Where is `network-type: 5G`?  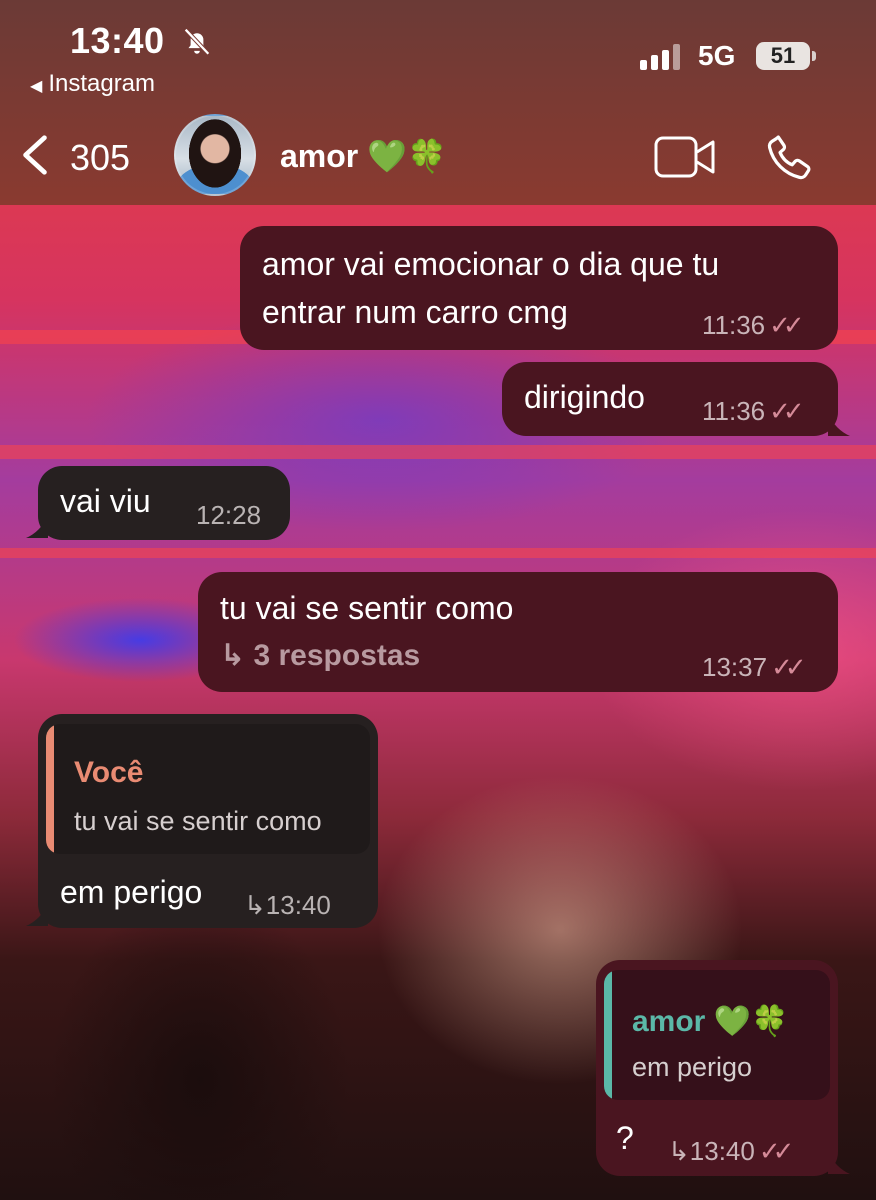
network-type: 5G is located at coordinates (717, 55).